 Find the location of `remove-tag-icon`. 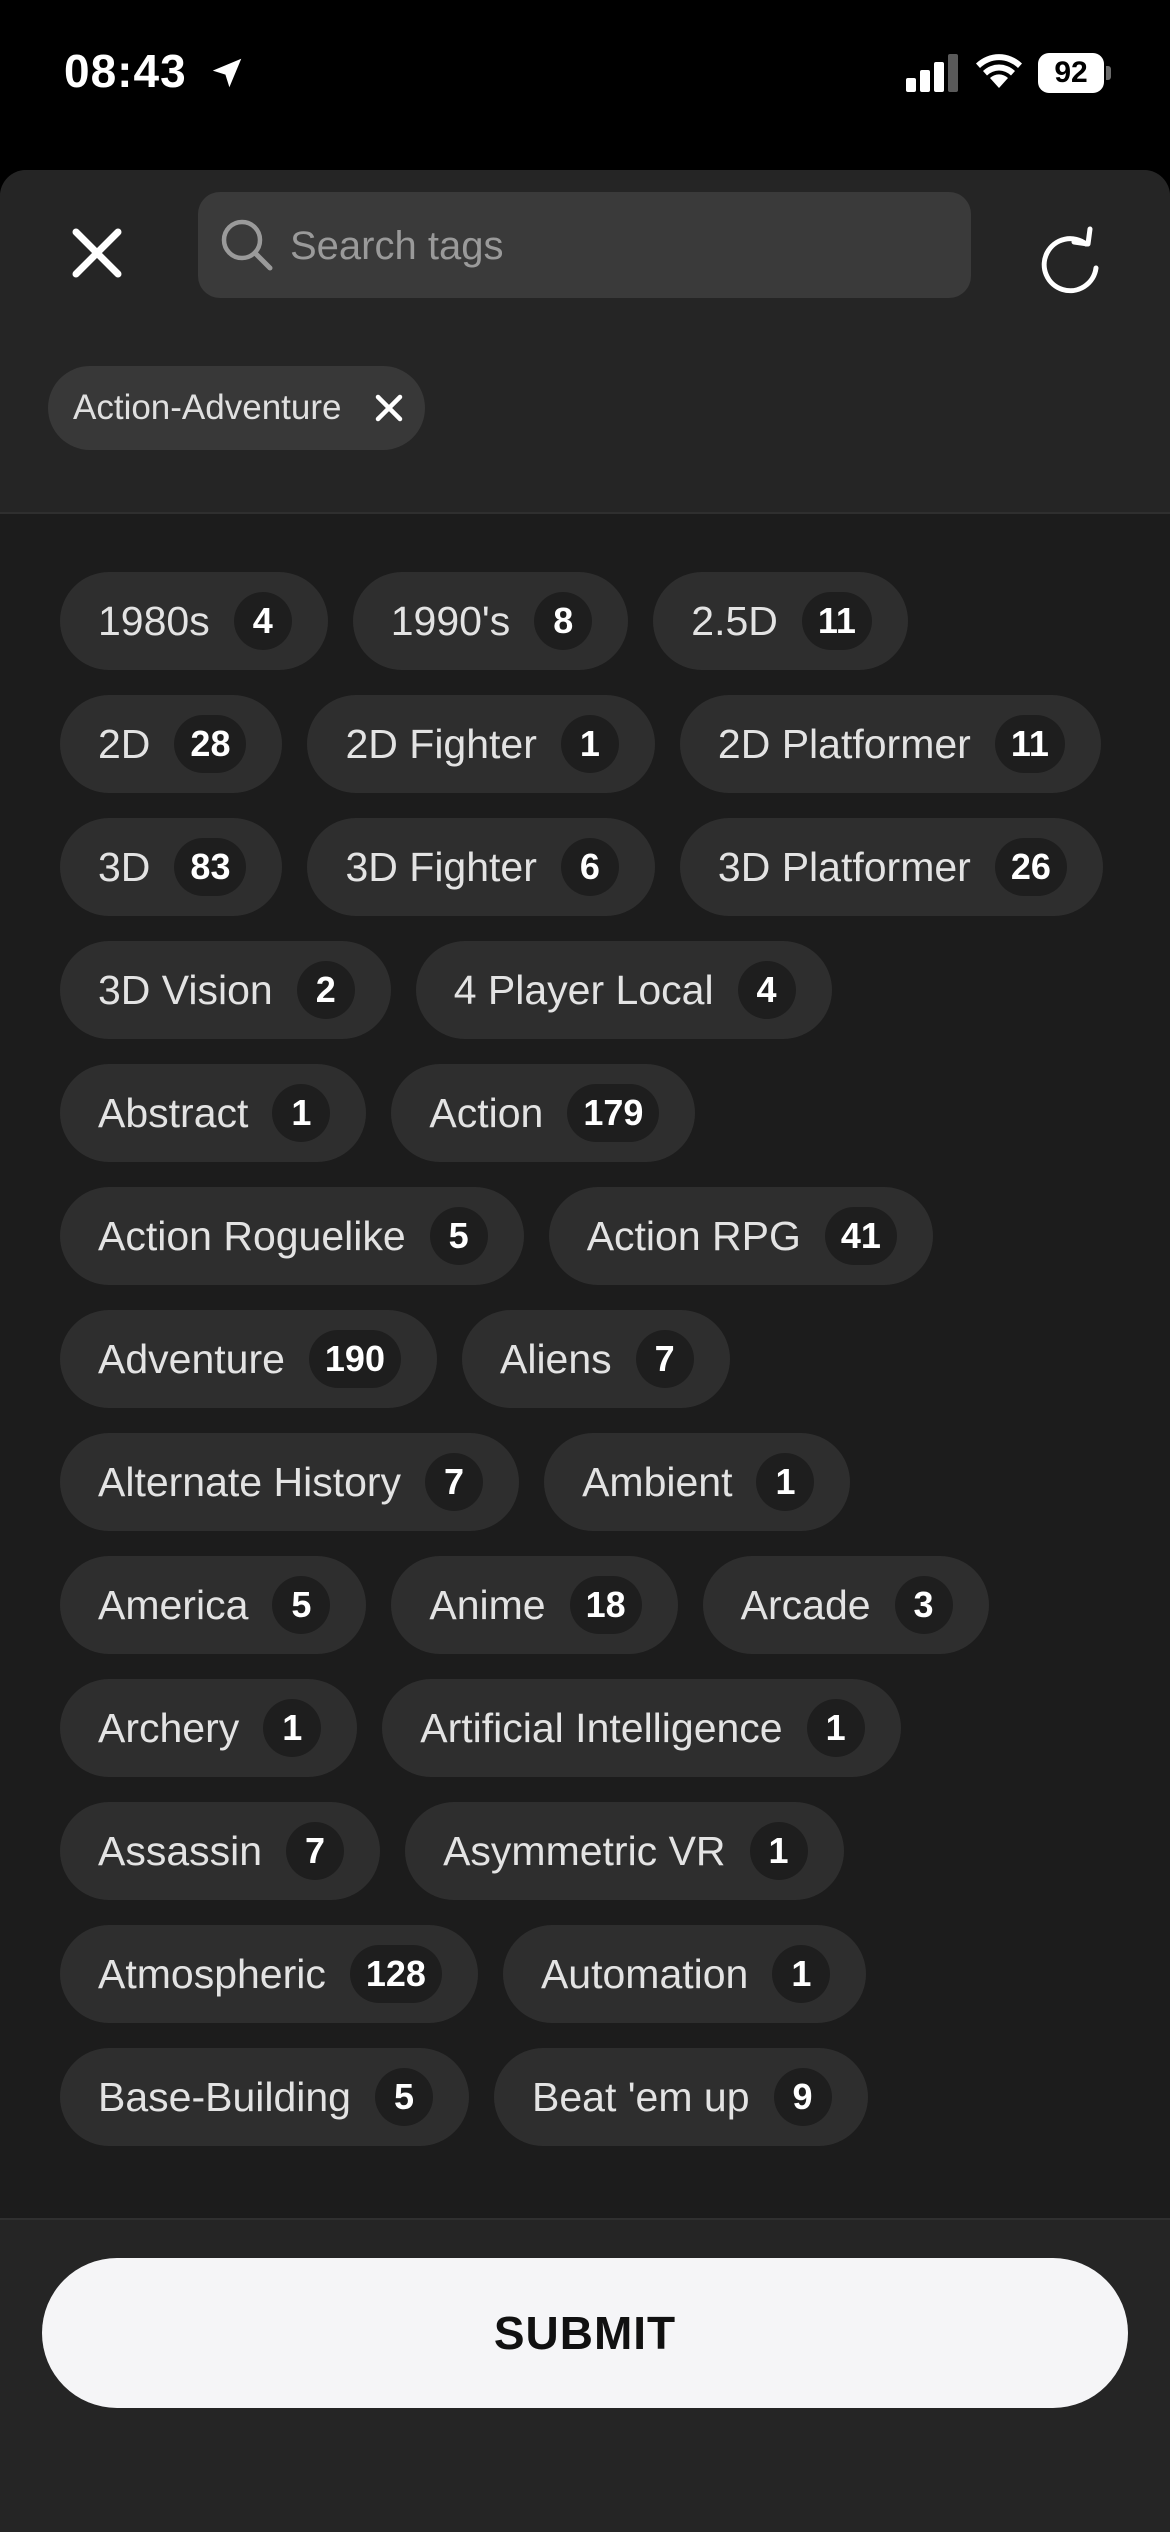

remove-tag-icon is located at coordinates (389, 408).